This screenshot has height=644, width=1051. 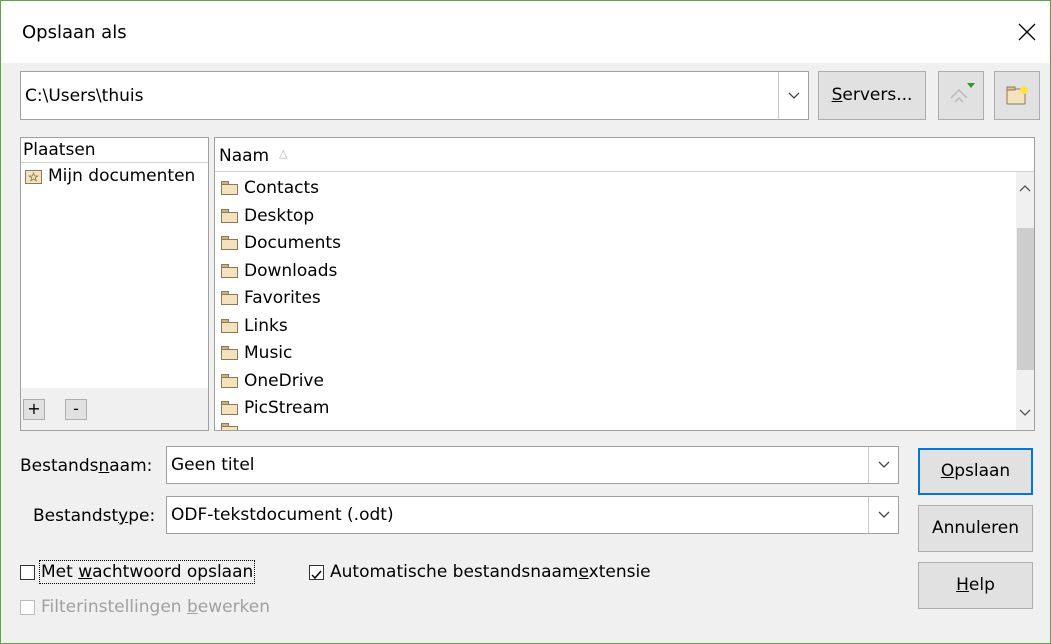 I want to click on filetype-dropdown-button, so click(x=883, y=515).